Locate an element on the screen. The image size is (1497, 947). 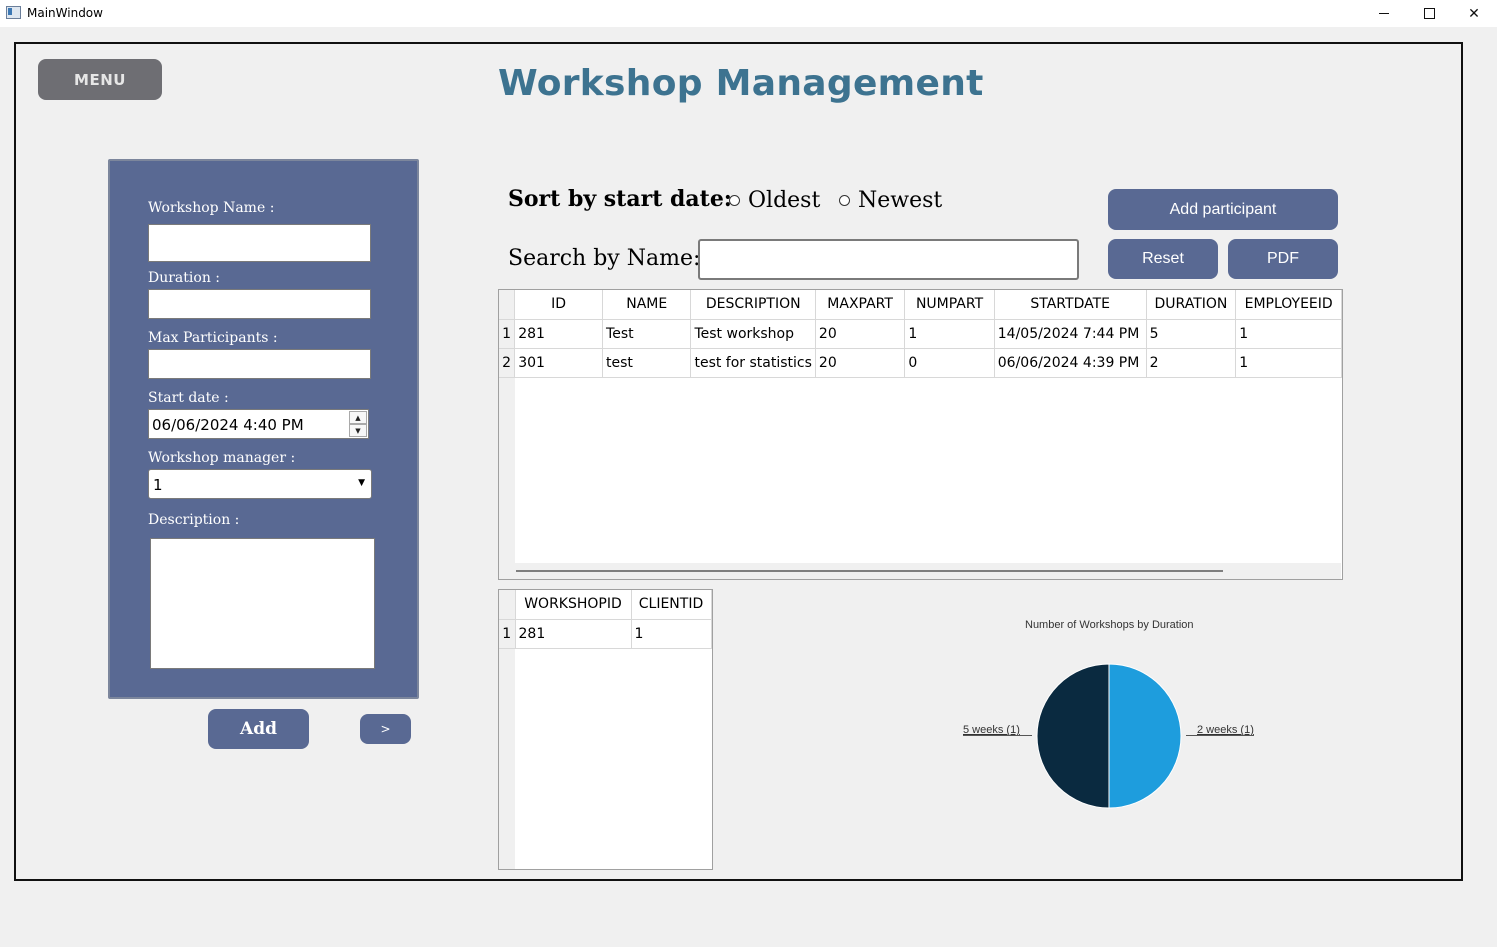
menu-button: MENU is located at coordinates (100, 79).